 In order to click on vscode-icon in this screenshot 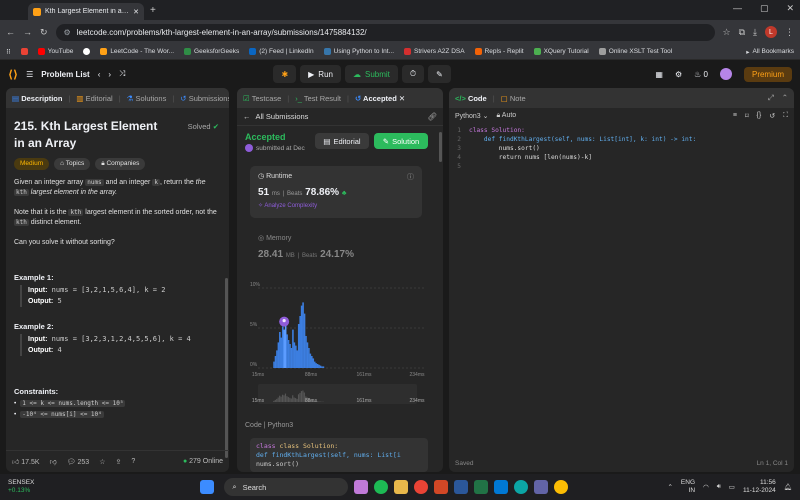, I will do `click(501, 487)`.